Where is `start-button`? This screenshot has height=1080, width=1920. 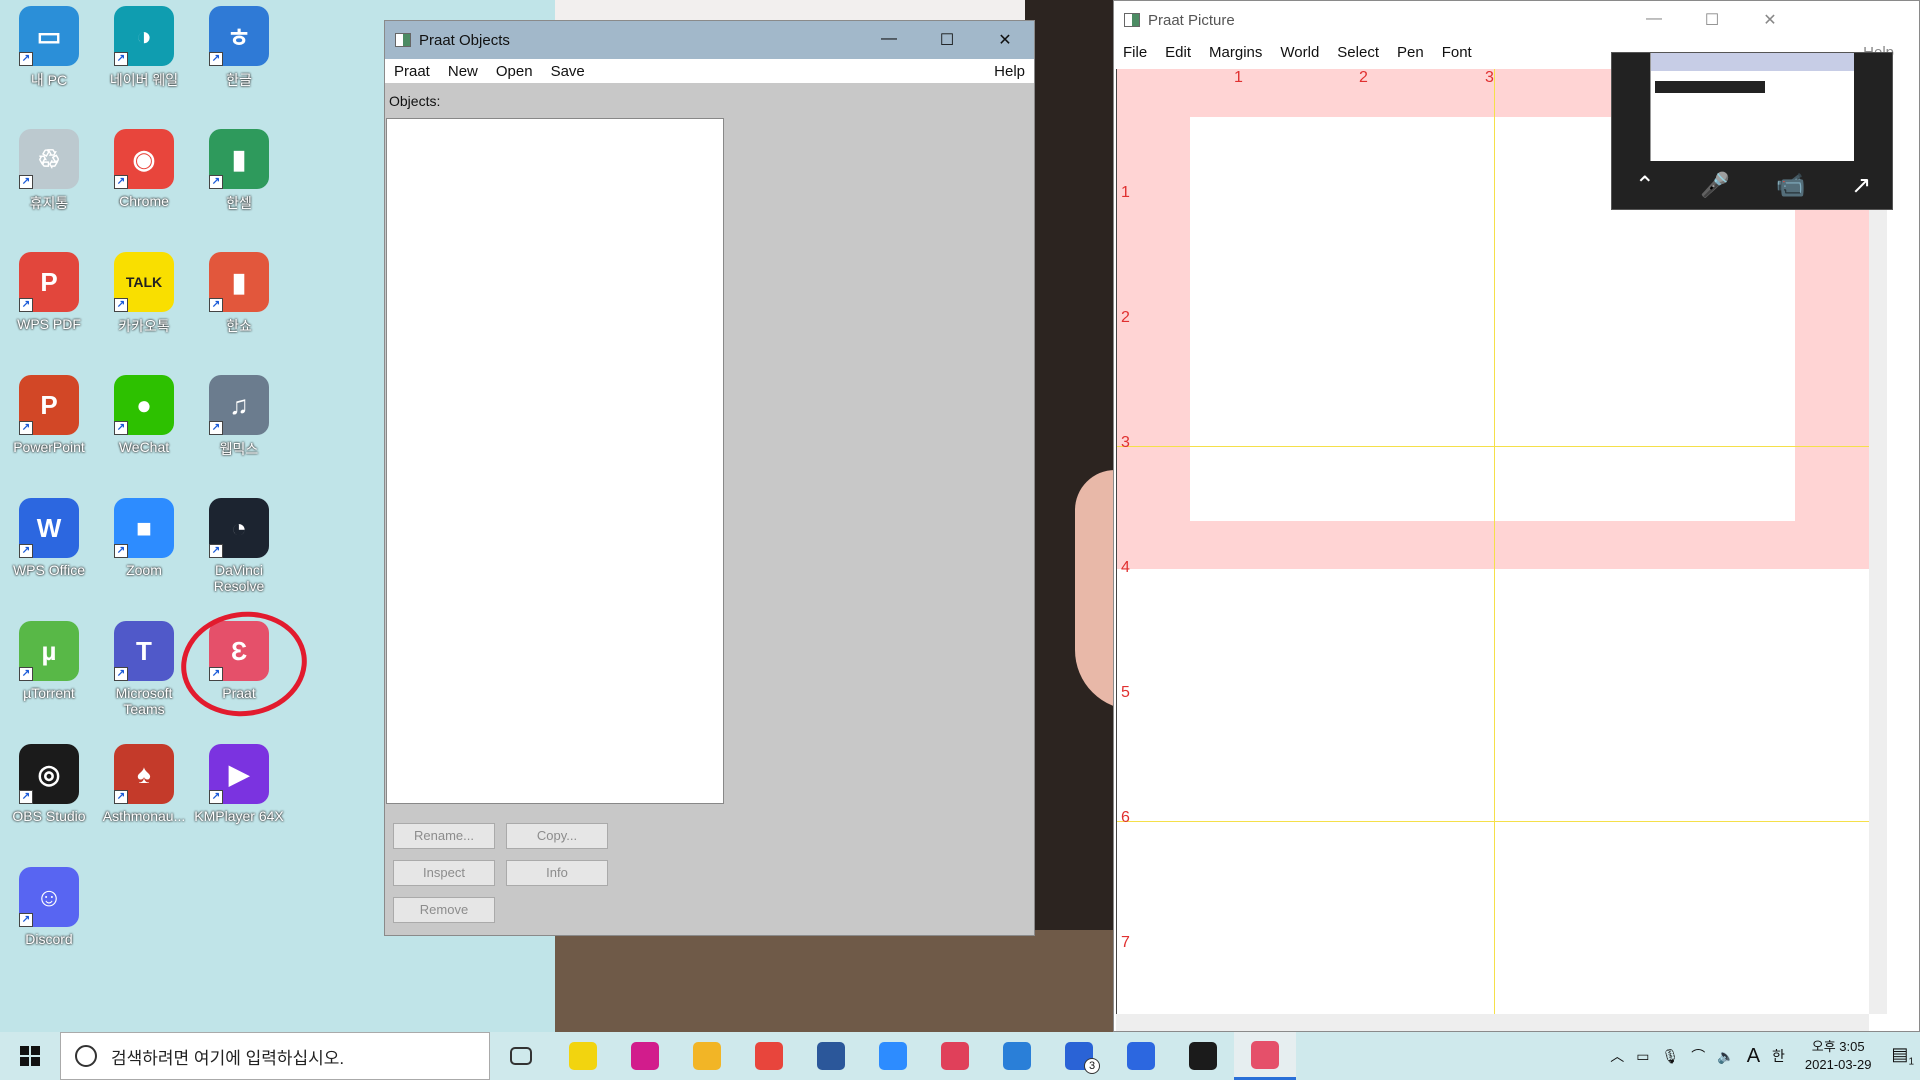
start-button is located at coordinates (30, 1056).